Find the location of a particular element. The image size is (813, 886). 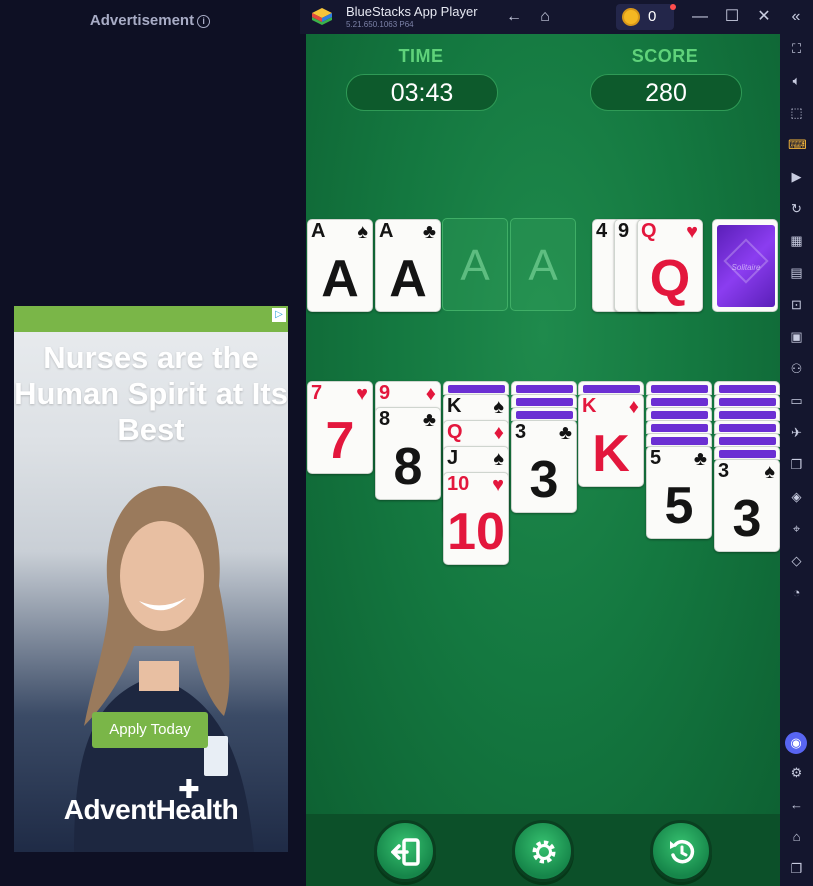

apk-icon: ▤ is located at coordinates (796, 272).